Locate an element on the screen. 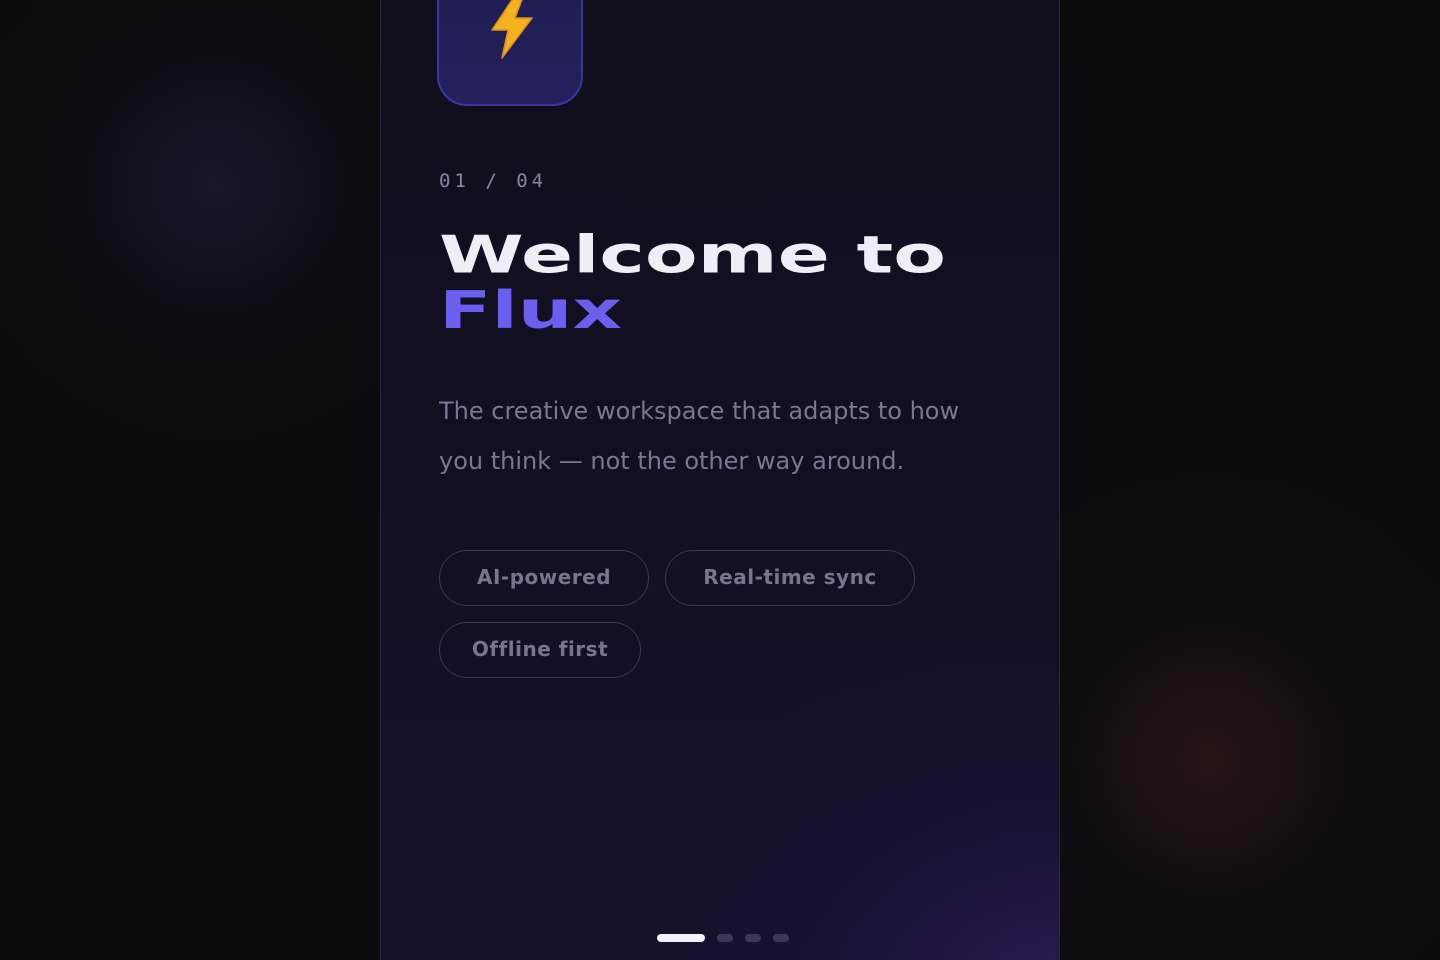 The image size is (1440, 960). app-icon-tile is located at coordinates (510, 53).